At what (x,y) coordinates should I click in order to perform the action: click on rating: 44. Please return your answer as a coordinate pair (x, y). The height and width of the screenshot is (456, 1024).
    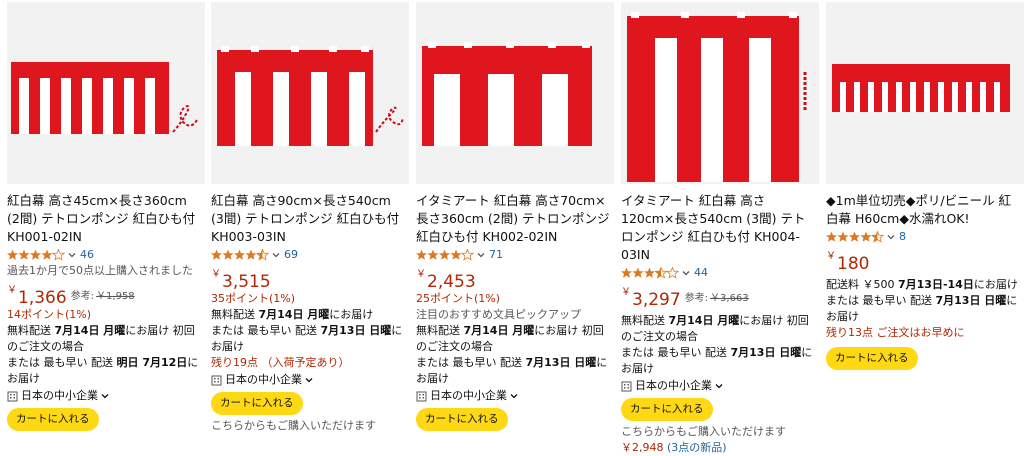
    Looking at the image, I should click on (719, 273).